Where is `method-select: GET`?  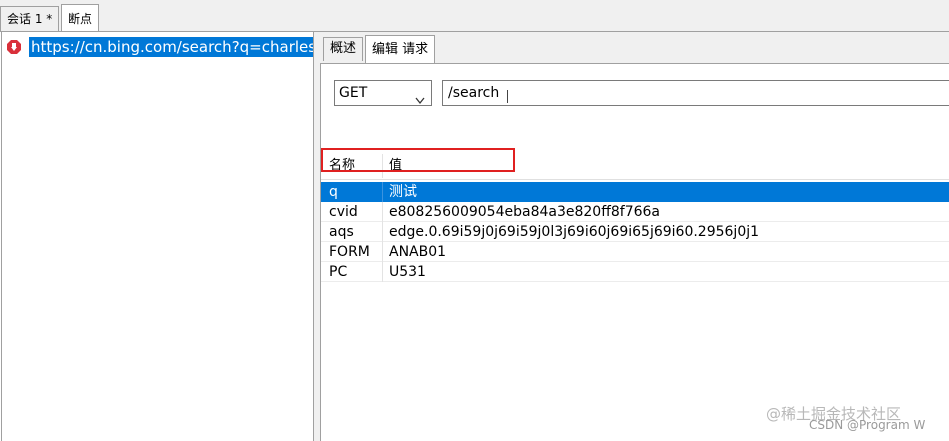 method-select: GET is located at coordinates (383, 93).